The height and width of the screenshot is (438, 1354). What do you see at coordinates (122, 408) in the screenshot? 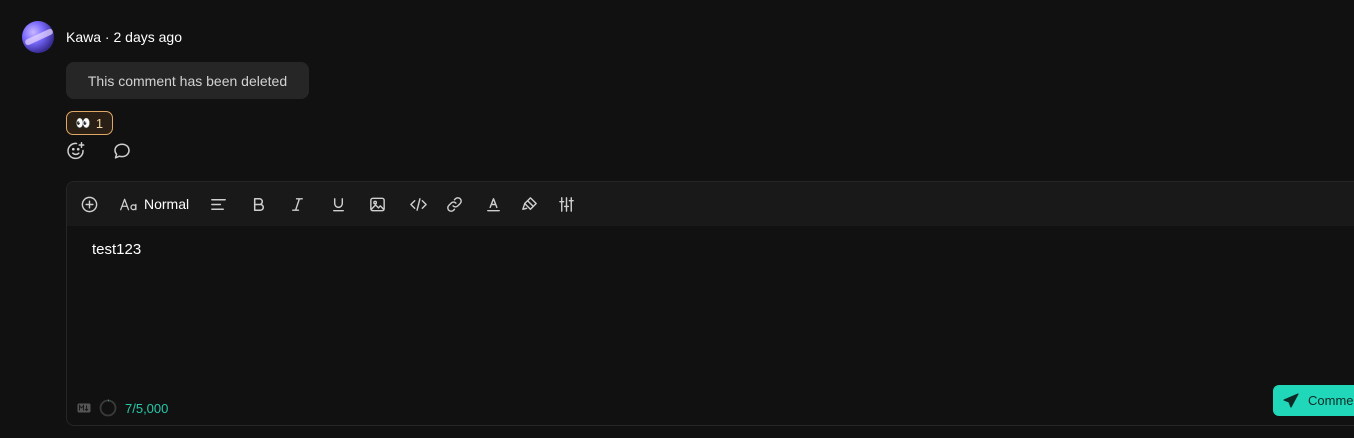
I see `char-counter: 7/5,000` at bounding box center [122, 408].